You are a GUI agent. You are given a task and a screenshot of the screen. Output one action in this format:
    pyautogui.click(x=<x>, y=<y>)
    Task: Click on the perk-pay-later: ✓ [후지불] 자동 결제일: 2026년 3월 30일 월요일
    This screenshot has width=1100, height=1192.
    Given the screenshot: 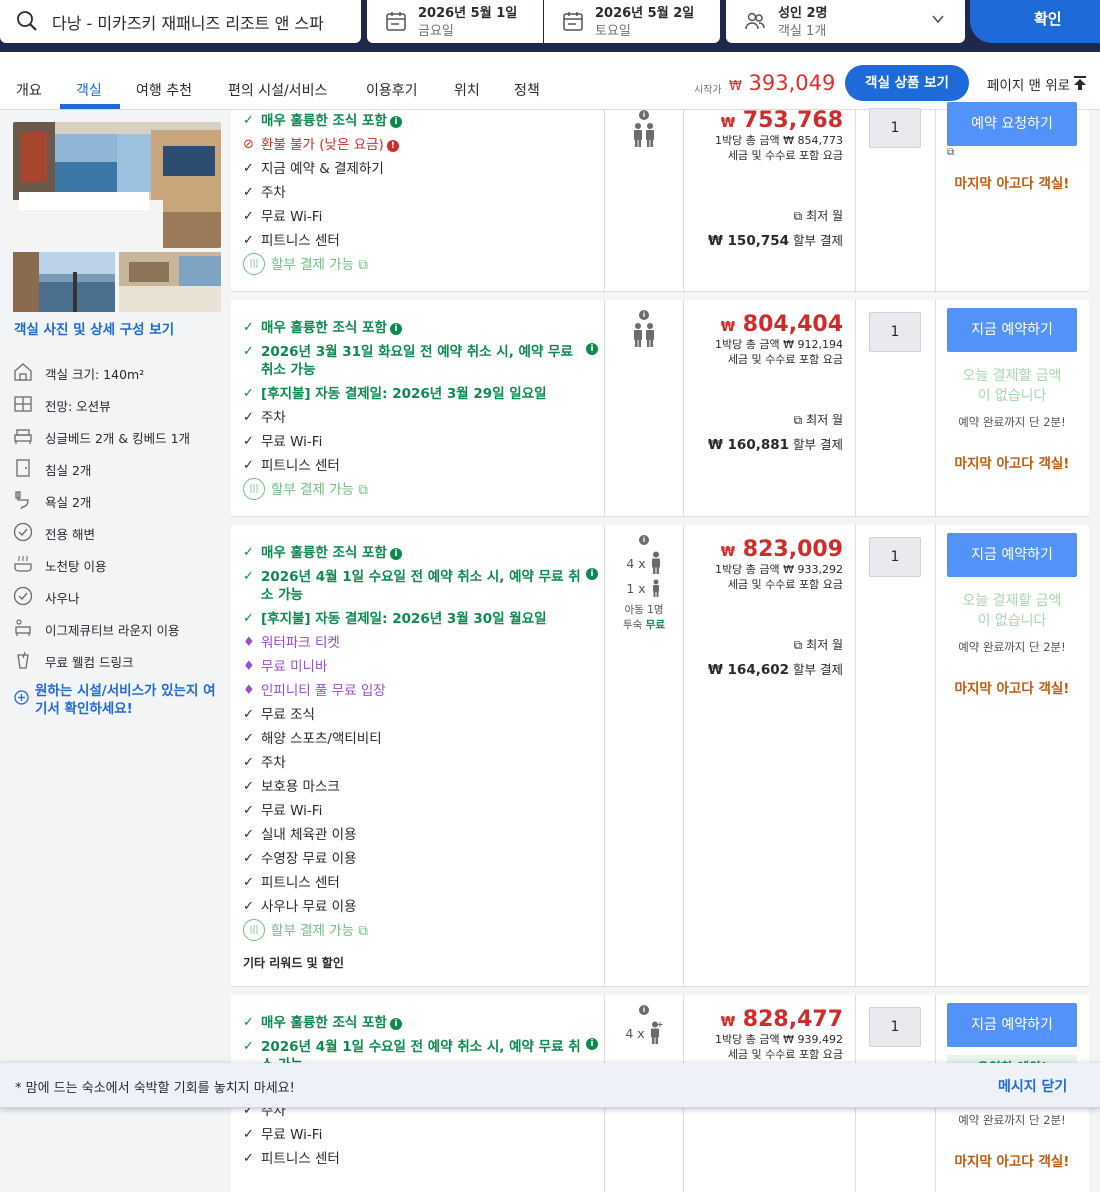 What is the action you would take?
    pyautogui.click(x=395, y=619)
    